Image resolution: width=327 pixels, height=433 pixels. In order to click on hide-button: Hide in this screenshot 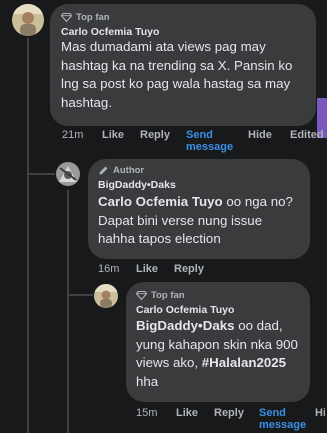, I will do `click(269, 135)`.